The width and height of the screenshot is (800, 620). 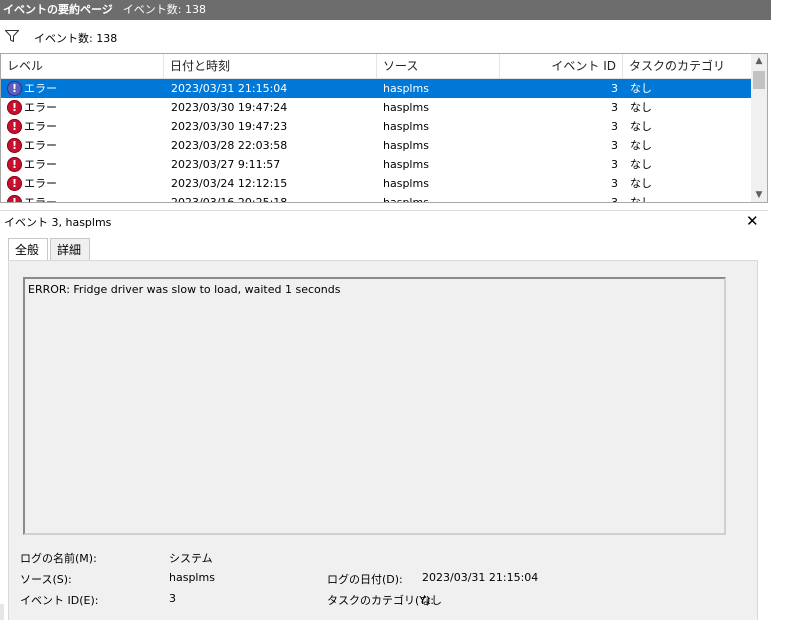 What do you see at coordinates (229, 126) in the screenshot?
I see `cell-datetime: 2023/03/30 19:47:23` at bounding box center [229, 126].